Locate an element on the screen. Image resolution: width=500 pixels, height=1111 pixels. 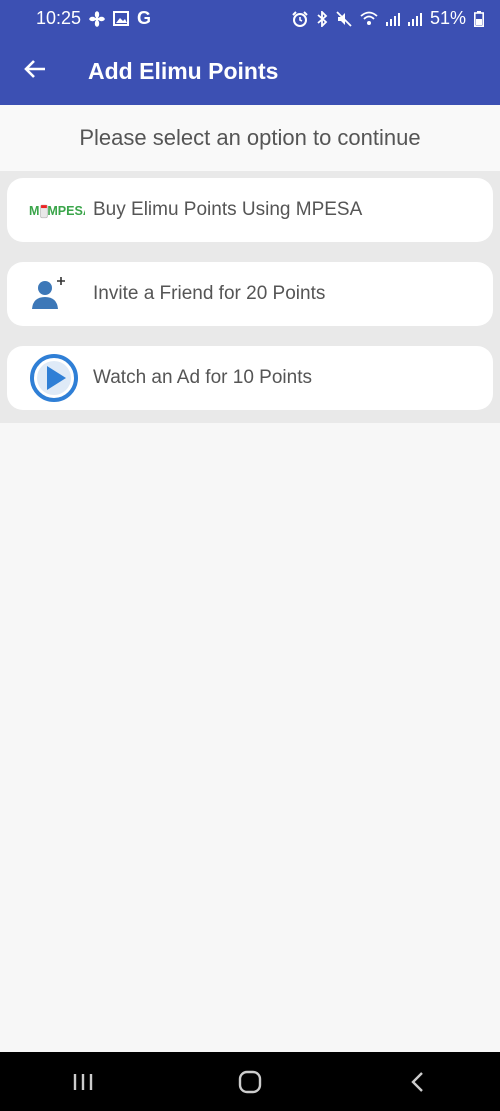
option-label: Watch an Ad for 10 Points is located at coordinates (202, 377).